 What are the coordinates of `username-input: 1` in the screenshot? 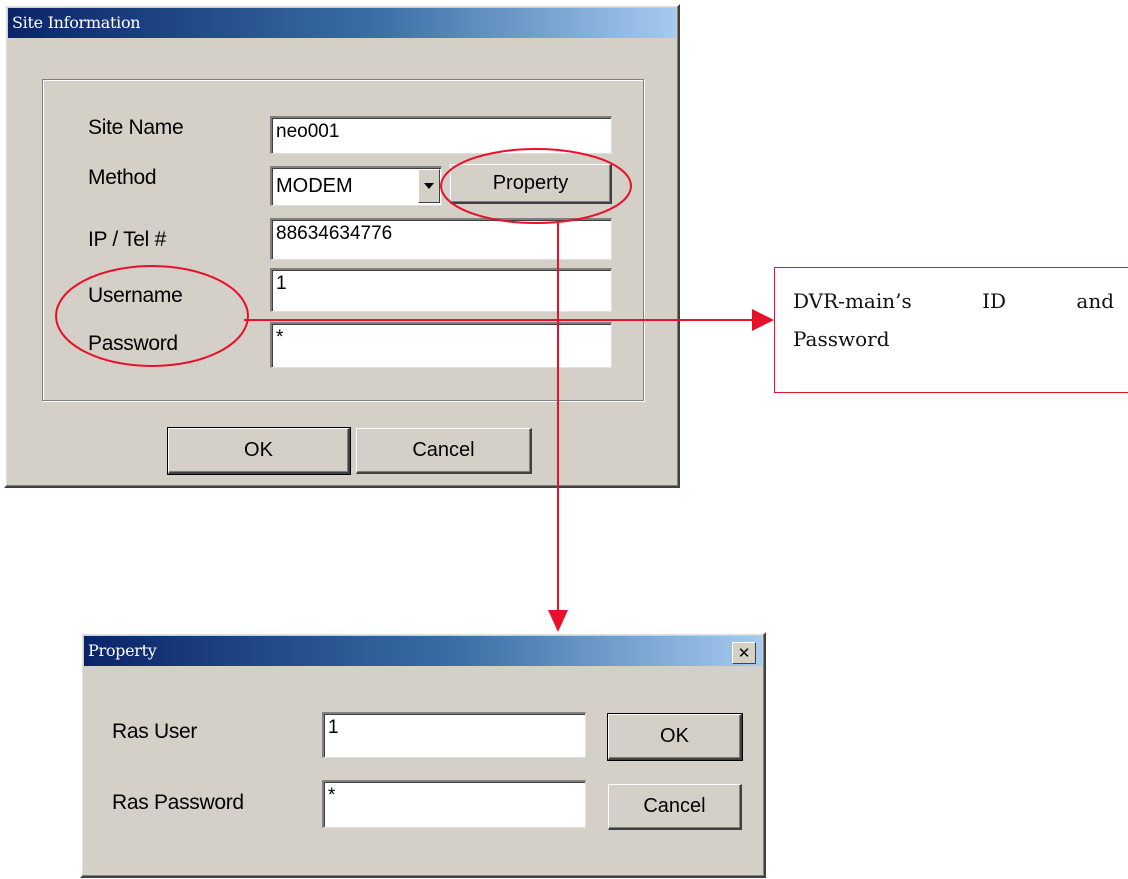 It's located at (441, 290).